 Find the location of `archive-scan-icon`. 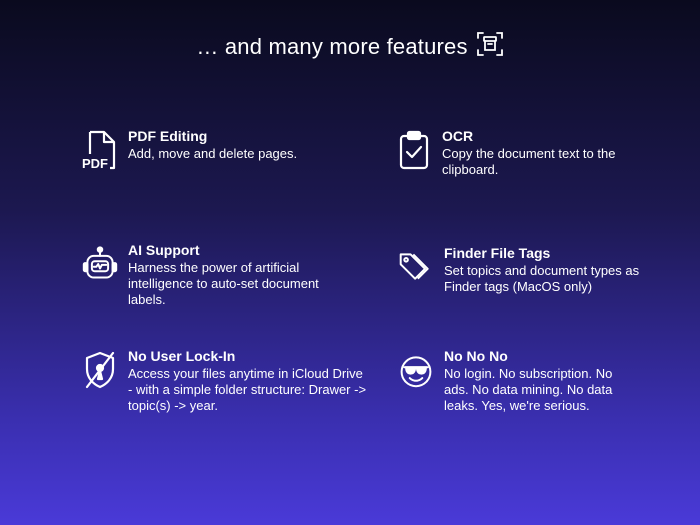

archive-scan-icon is located at coordinates (490, 47).